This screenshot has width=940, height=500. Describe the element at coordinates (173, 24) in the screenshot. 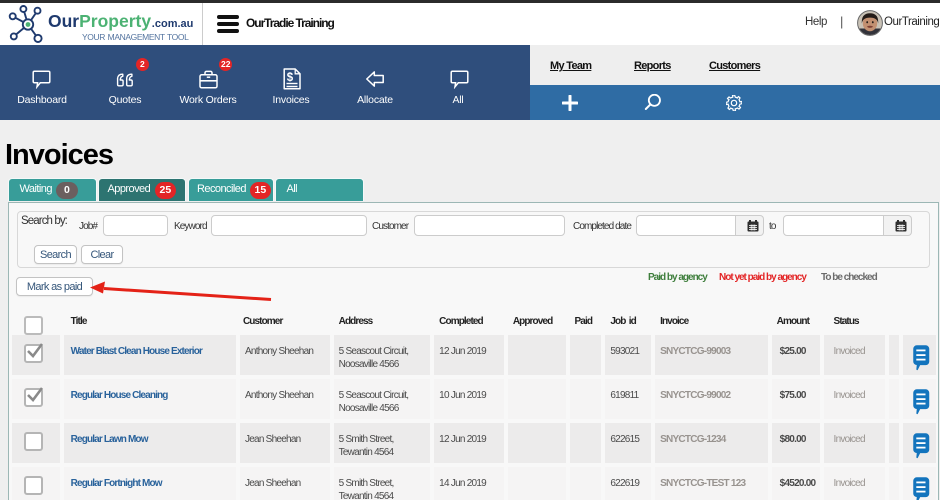

I see `svg-text: .com.au` at that location.